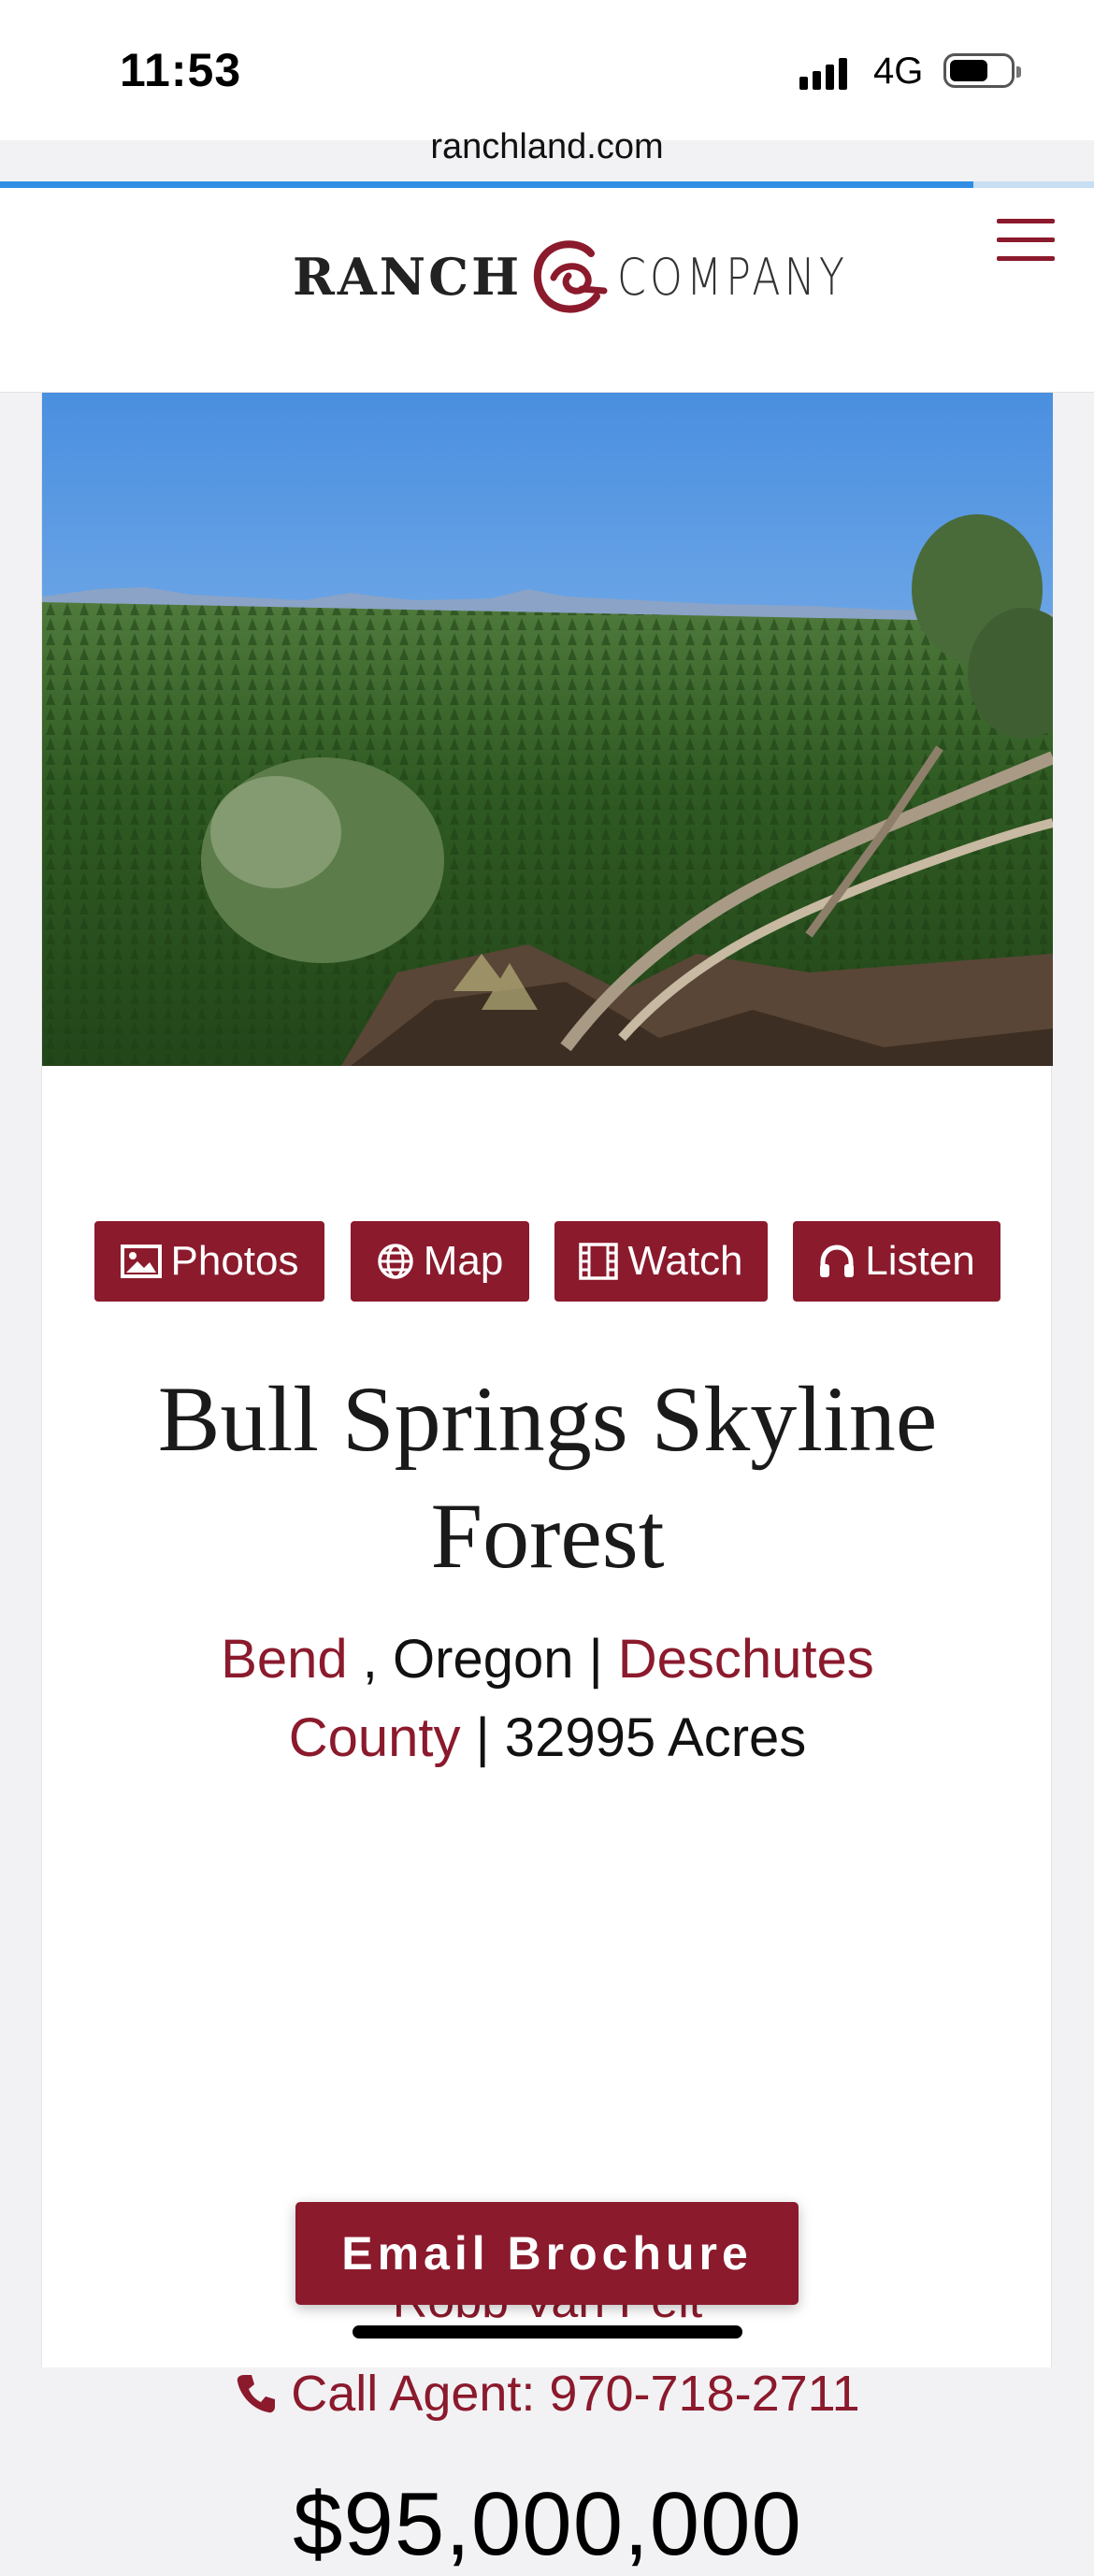 The image size is (1094, 2576). What do you see at coordinates (547, 1262) in the screenshot?
I see `media-tab-row: Photos Map Watch Listen` at bounding box center [547, 1262].